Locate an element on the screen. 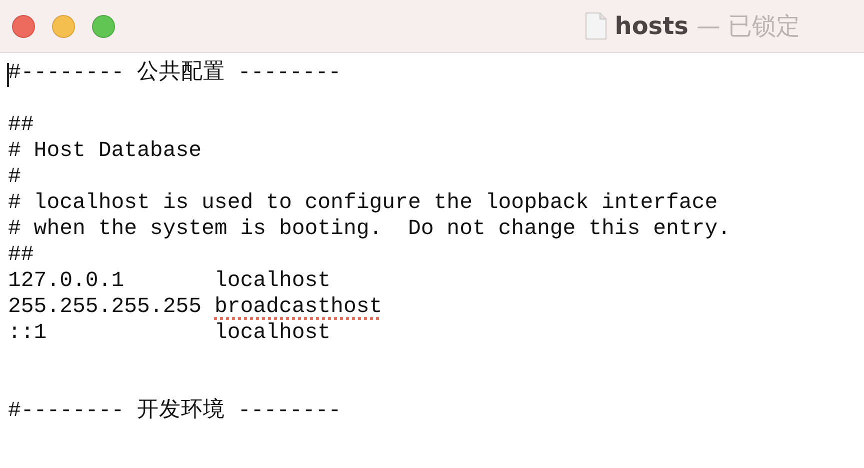 The height and width of the screenshot is (468, 864). lock-status: — 已锁定 is located at coordinates (748, 26).